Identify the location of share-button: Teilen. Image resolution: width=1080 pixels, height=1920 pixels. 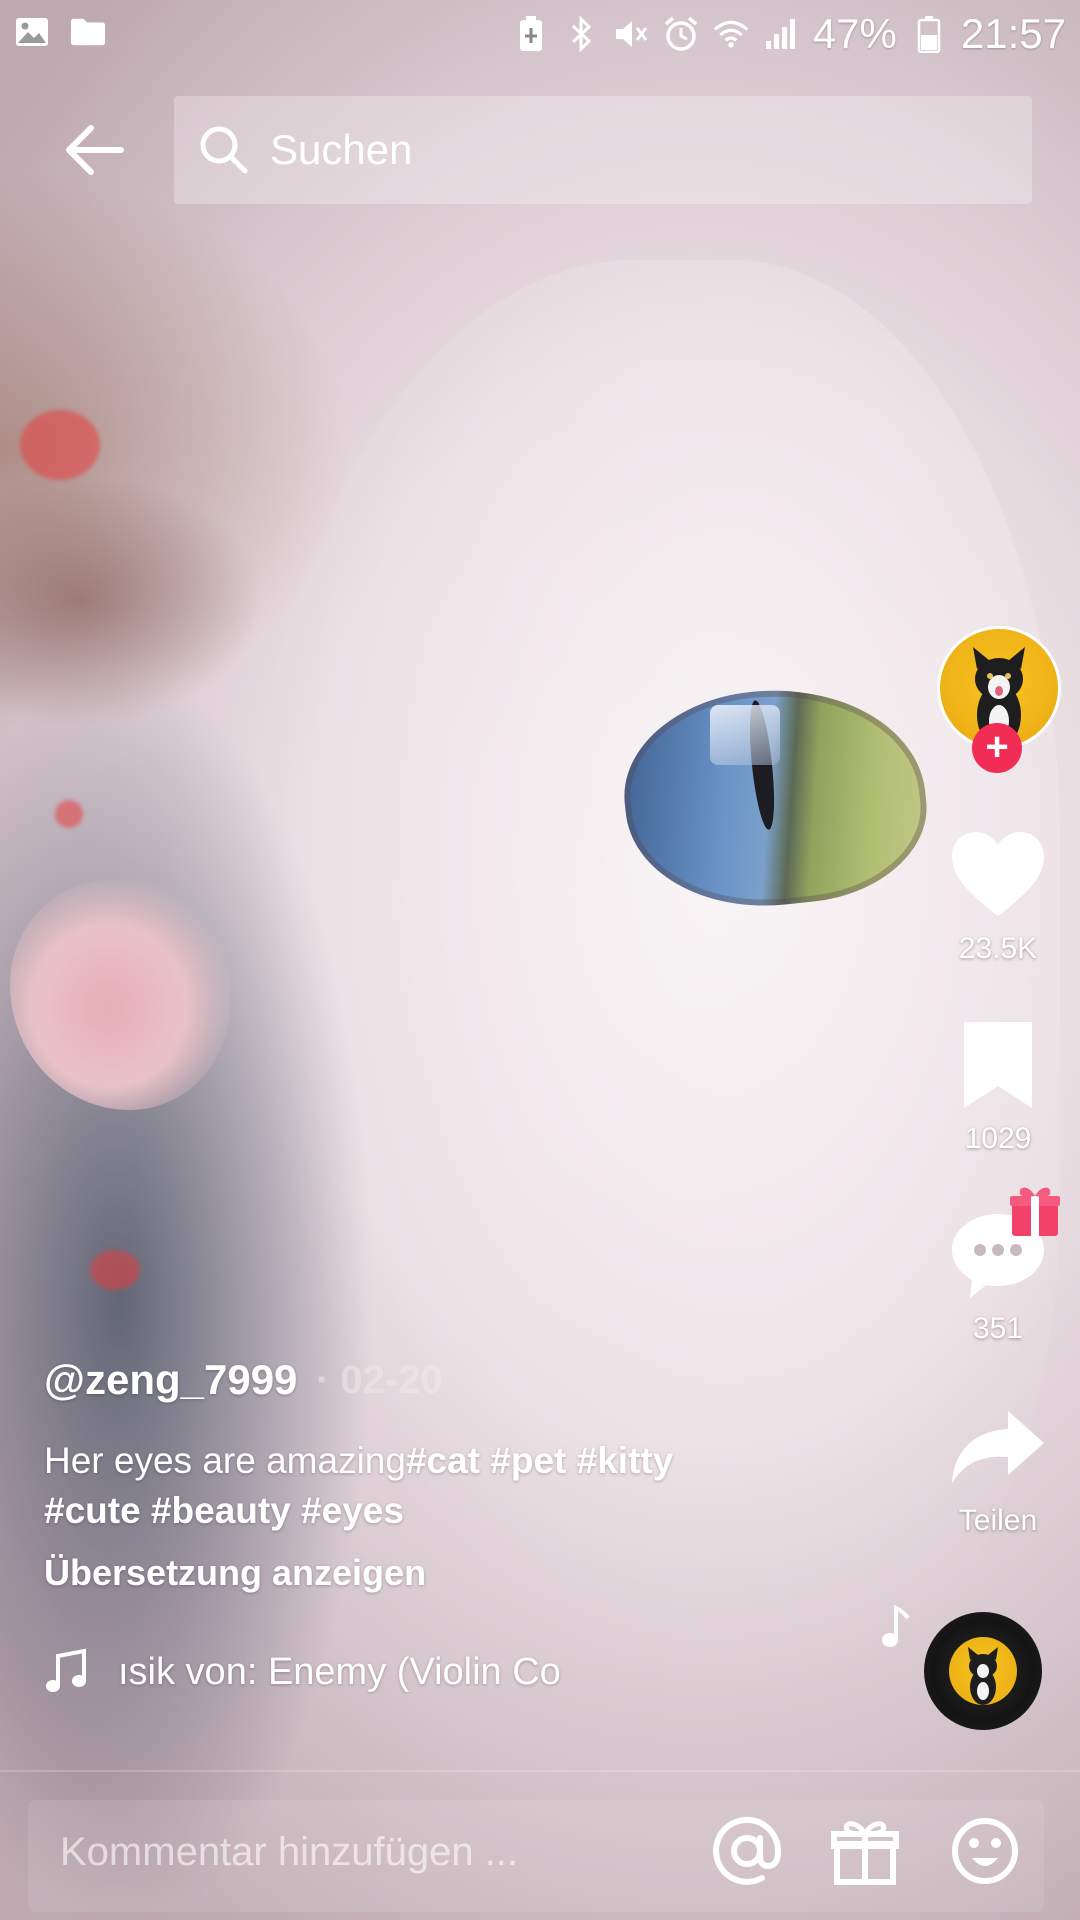
(998, 1465).